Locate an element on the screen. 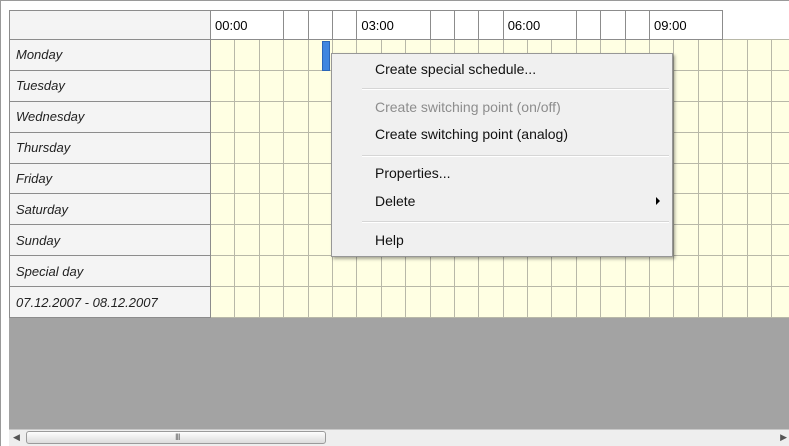  menu-create-switching-point-analog: Create switching point (analog) is located at coordinates (471, 134).